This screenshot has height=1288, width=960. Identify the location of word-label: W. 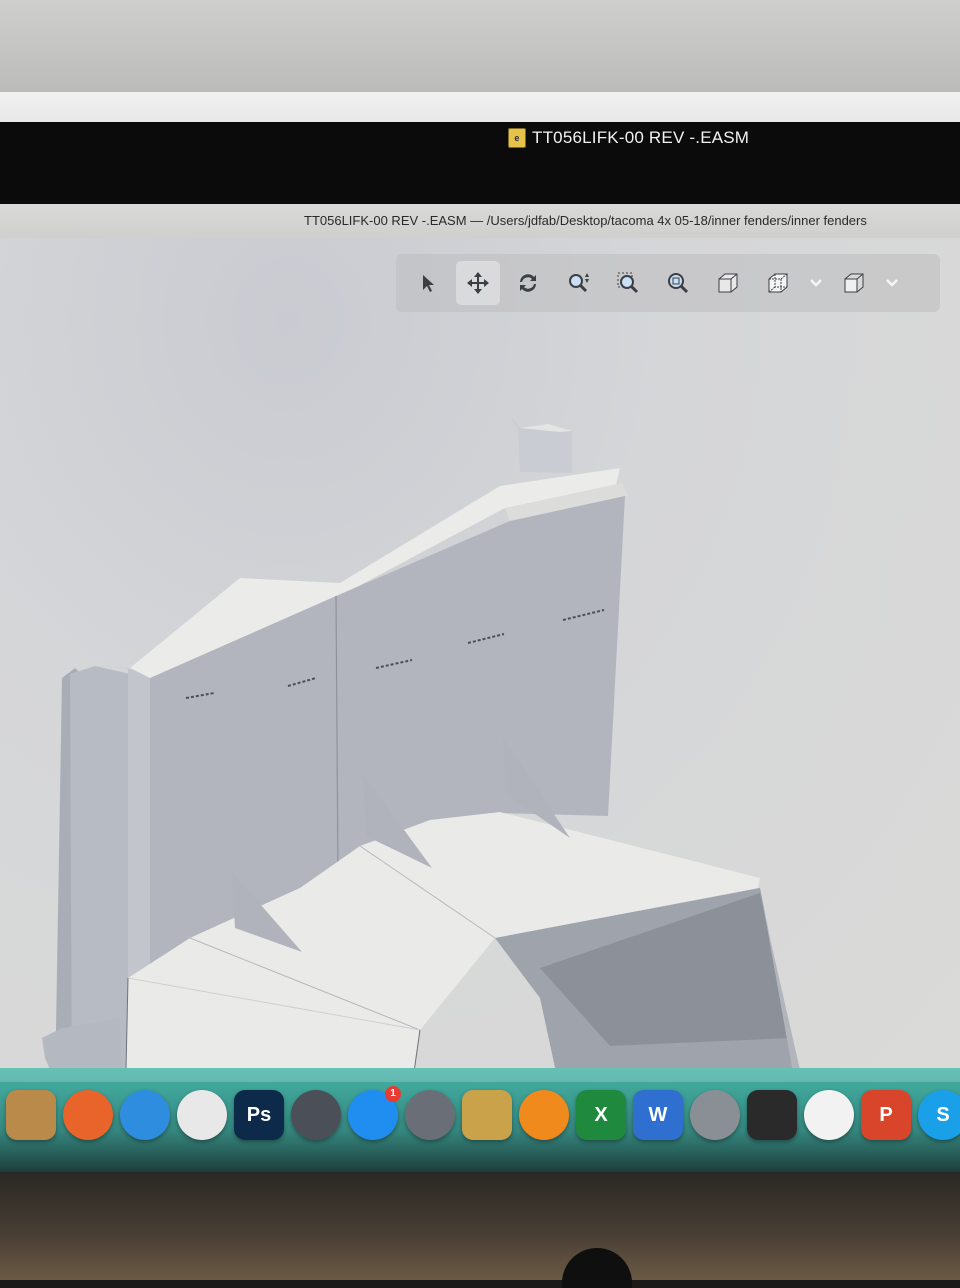
(658, 1114).